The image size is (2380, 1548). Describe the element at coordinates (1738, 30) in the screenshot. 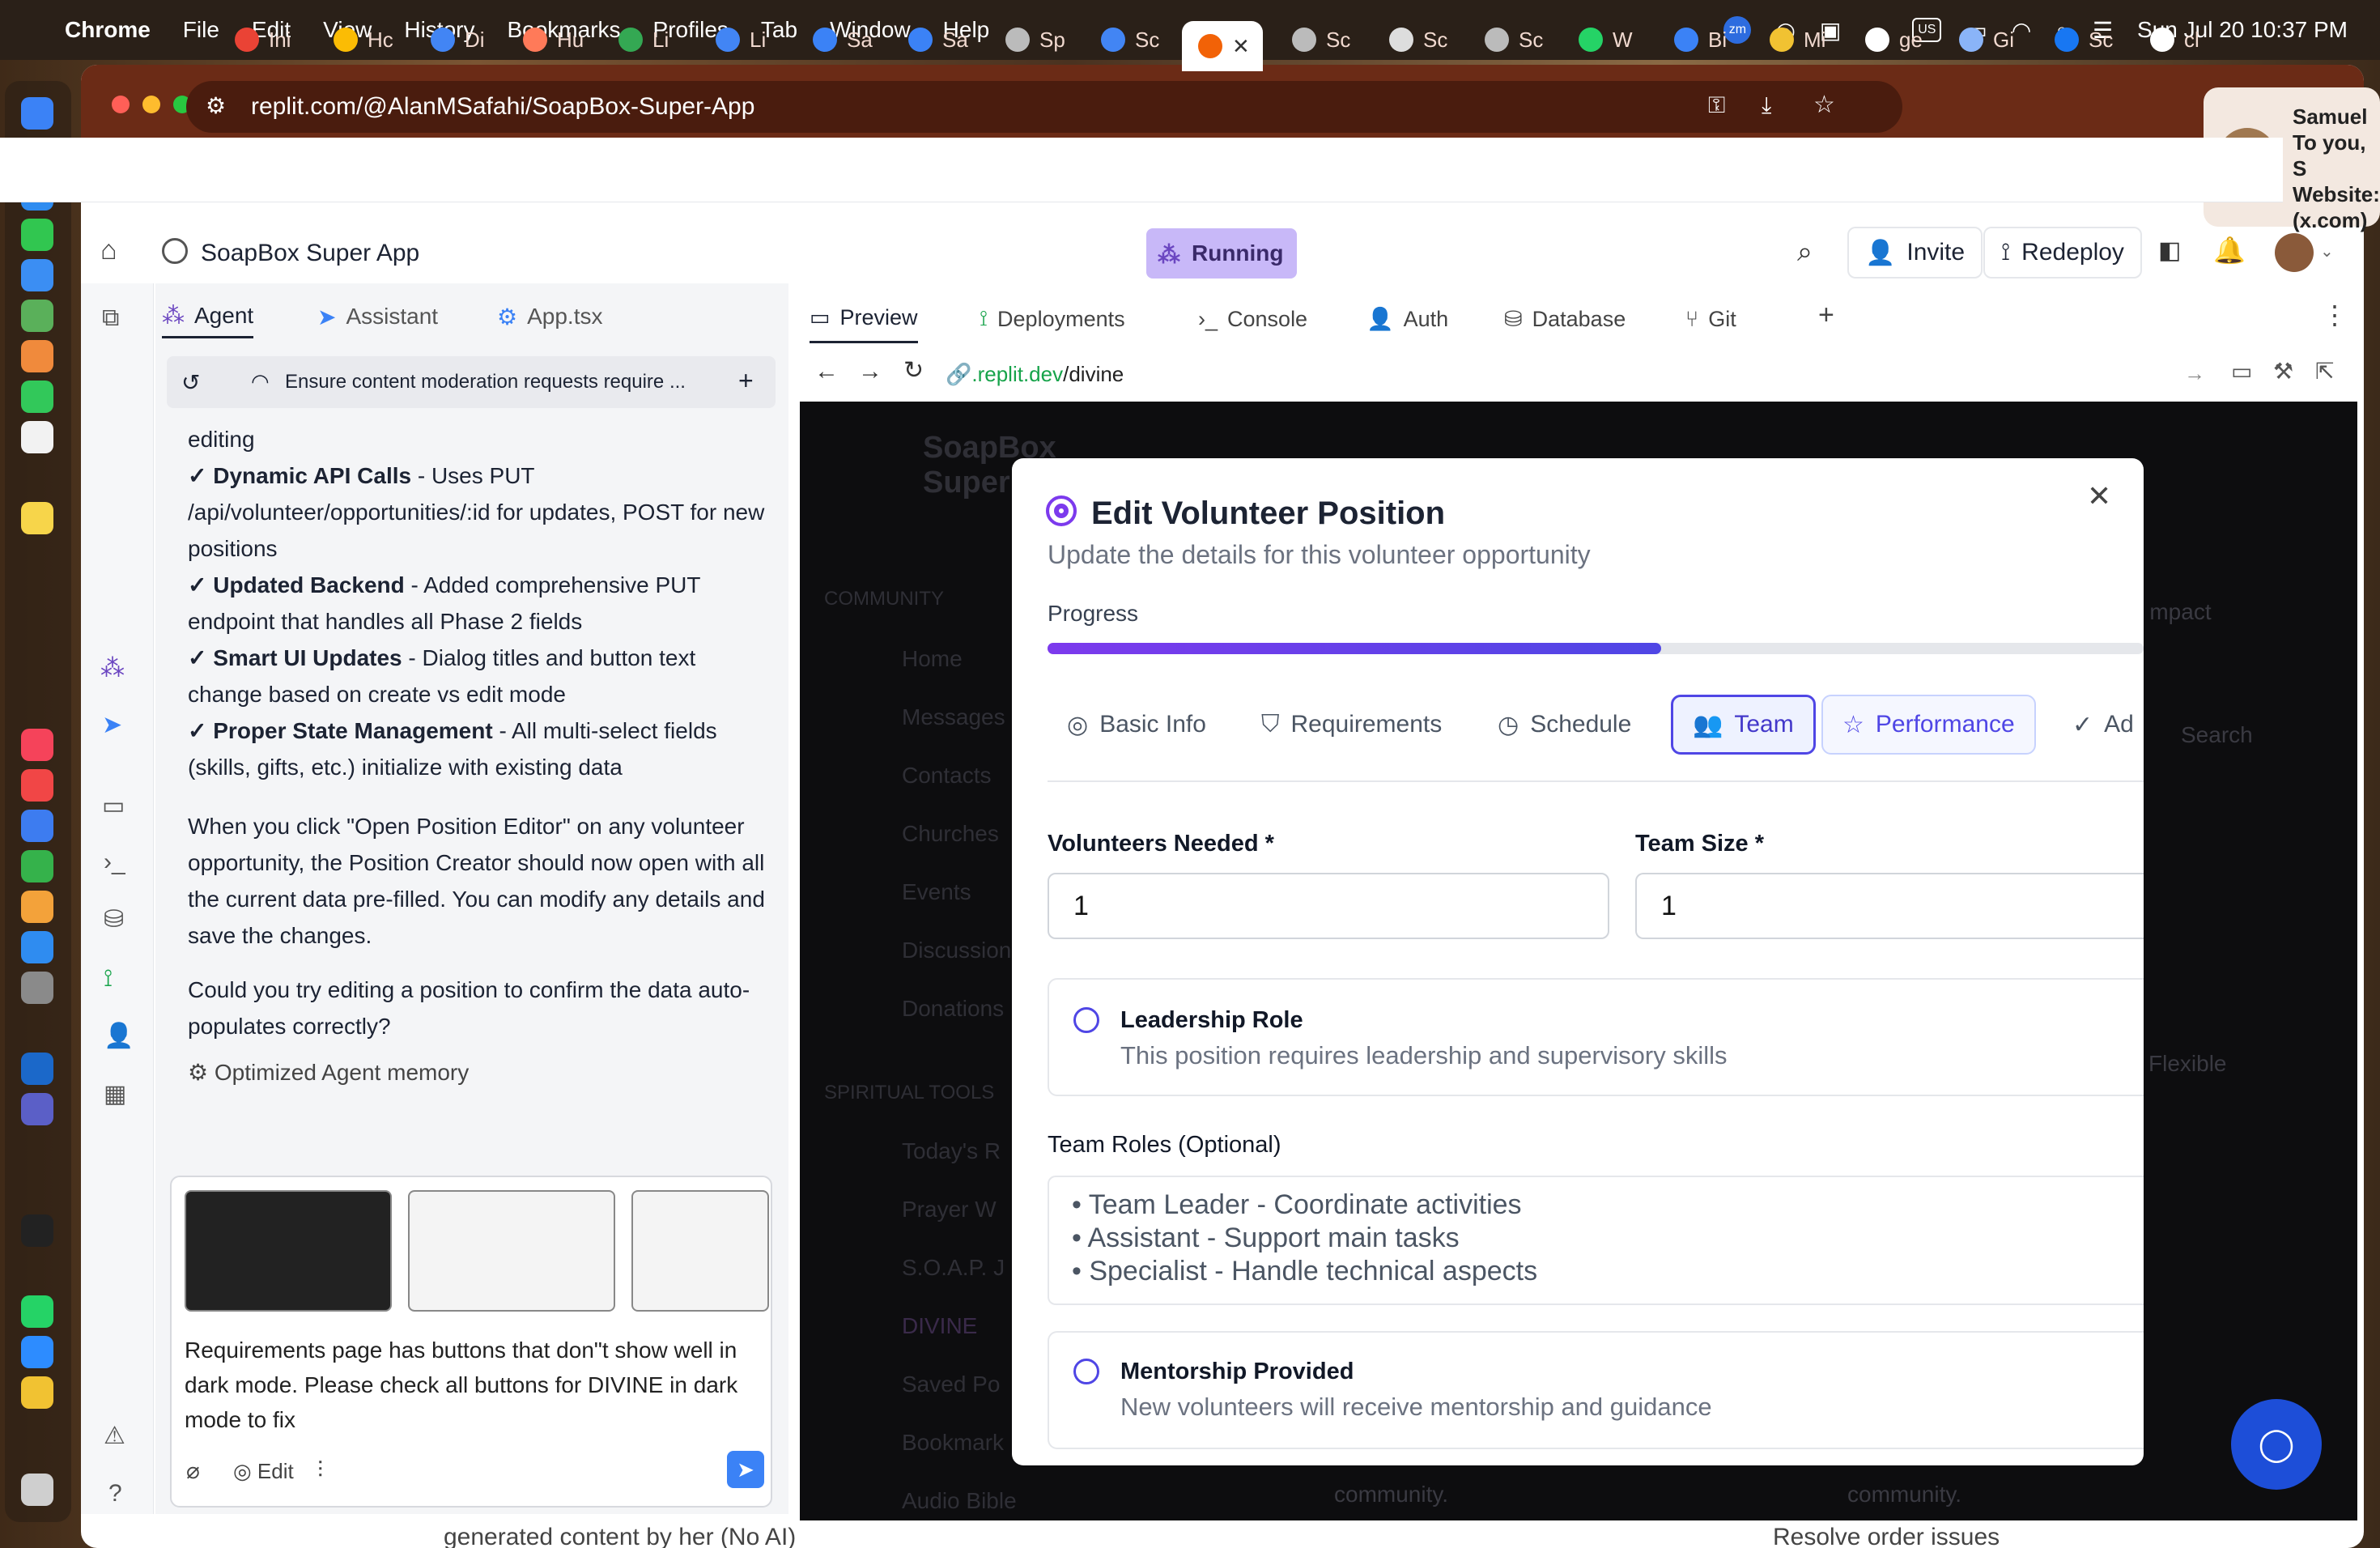

I see `zoom-icon: zm` at that location.